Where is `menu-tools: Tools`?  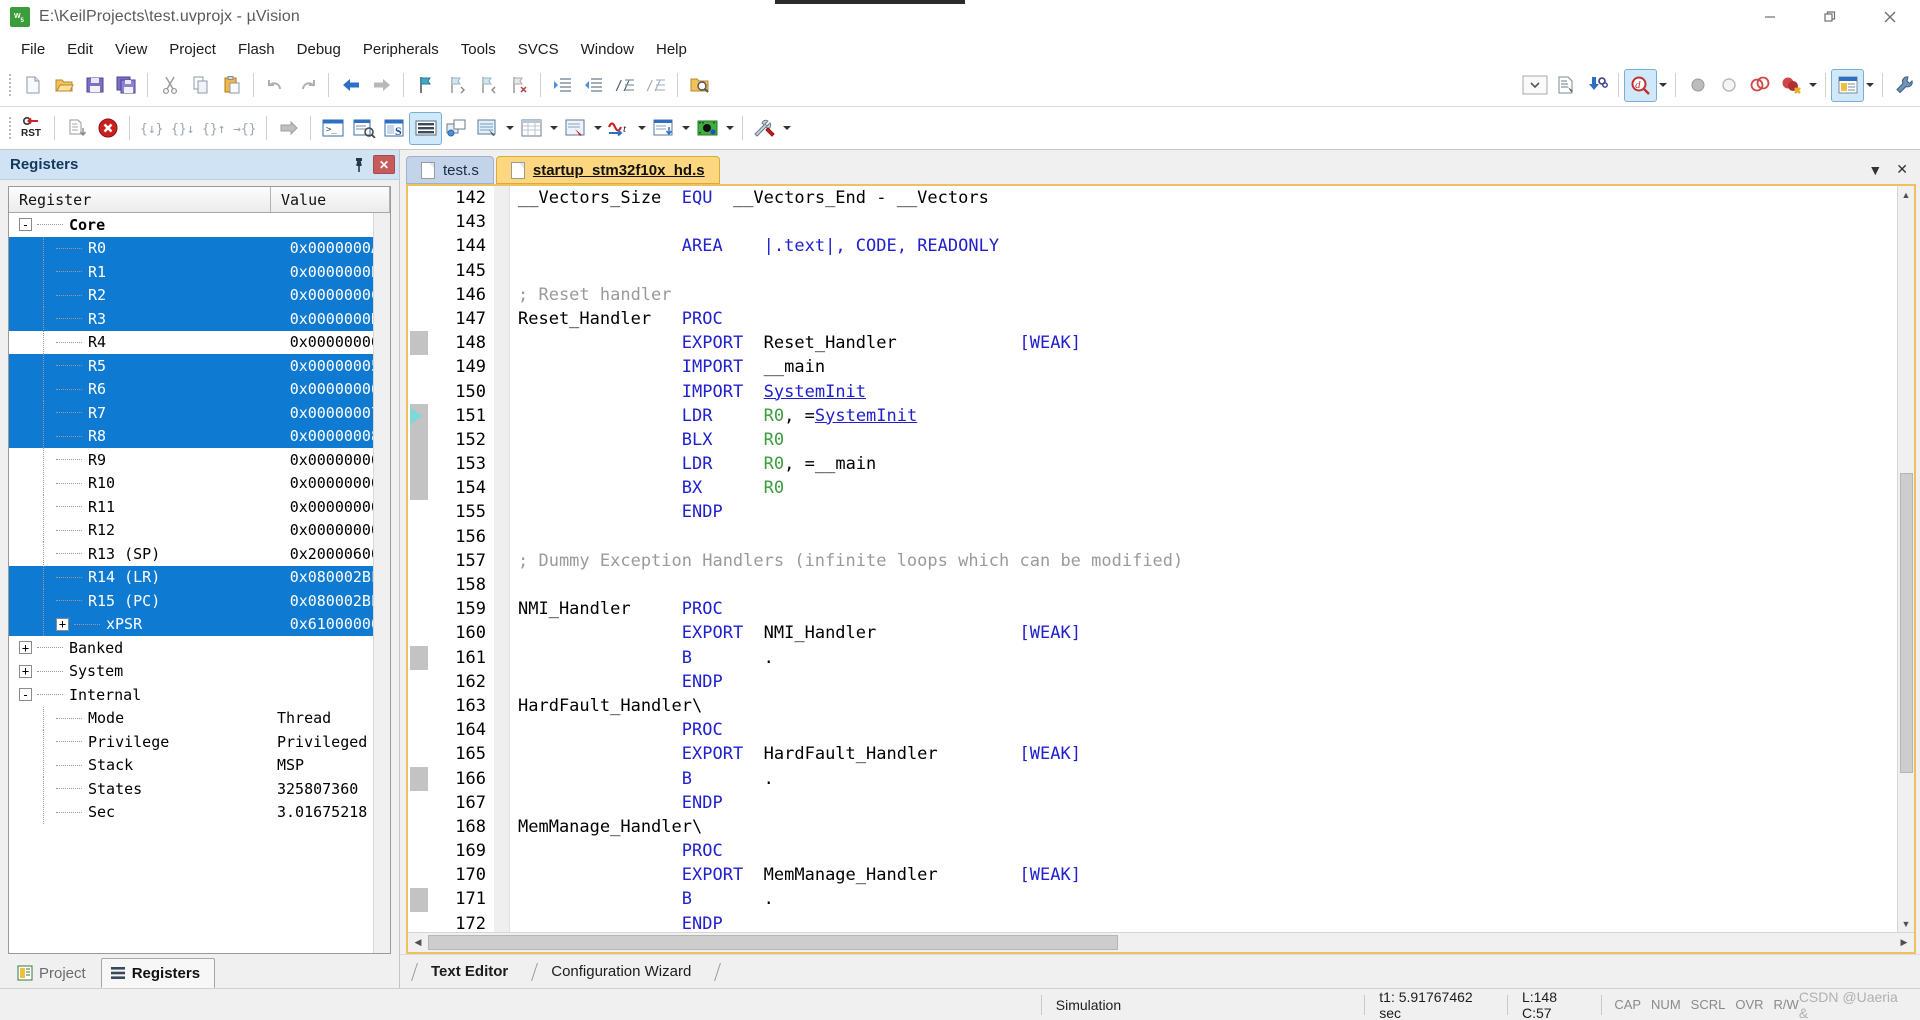 menu-tools: Tools is located at coordinates (478, 49).